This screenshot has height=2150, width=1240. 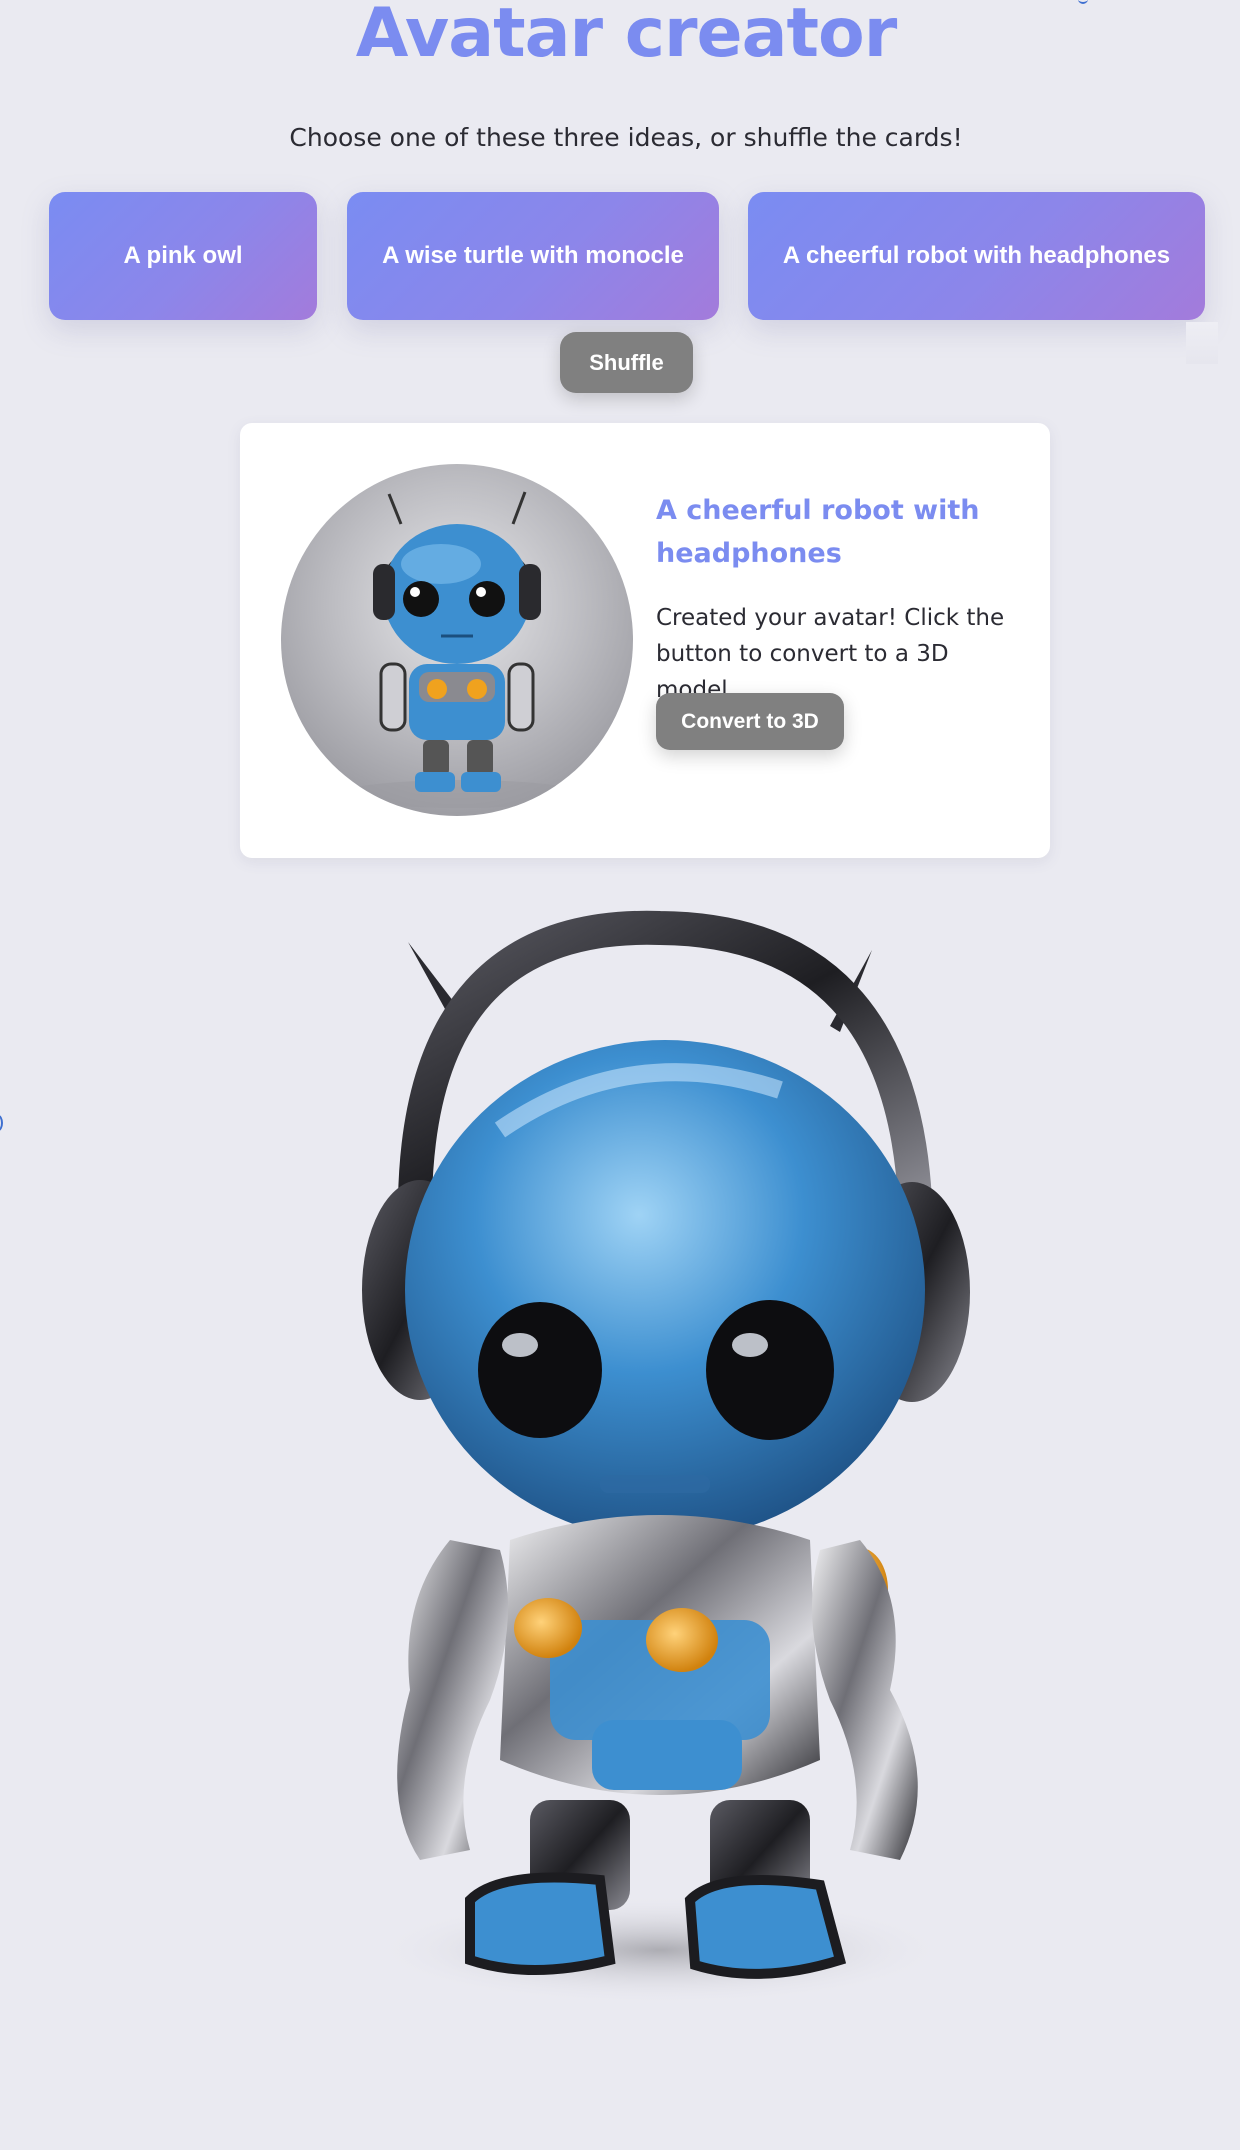 What do you see at coordinates (750, 721) in the screenshot?
I see `convert-to-3d-button: Convert to 3D` at bounding box center [750, 721].